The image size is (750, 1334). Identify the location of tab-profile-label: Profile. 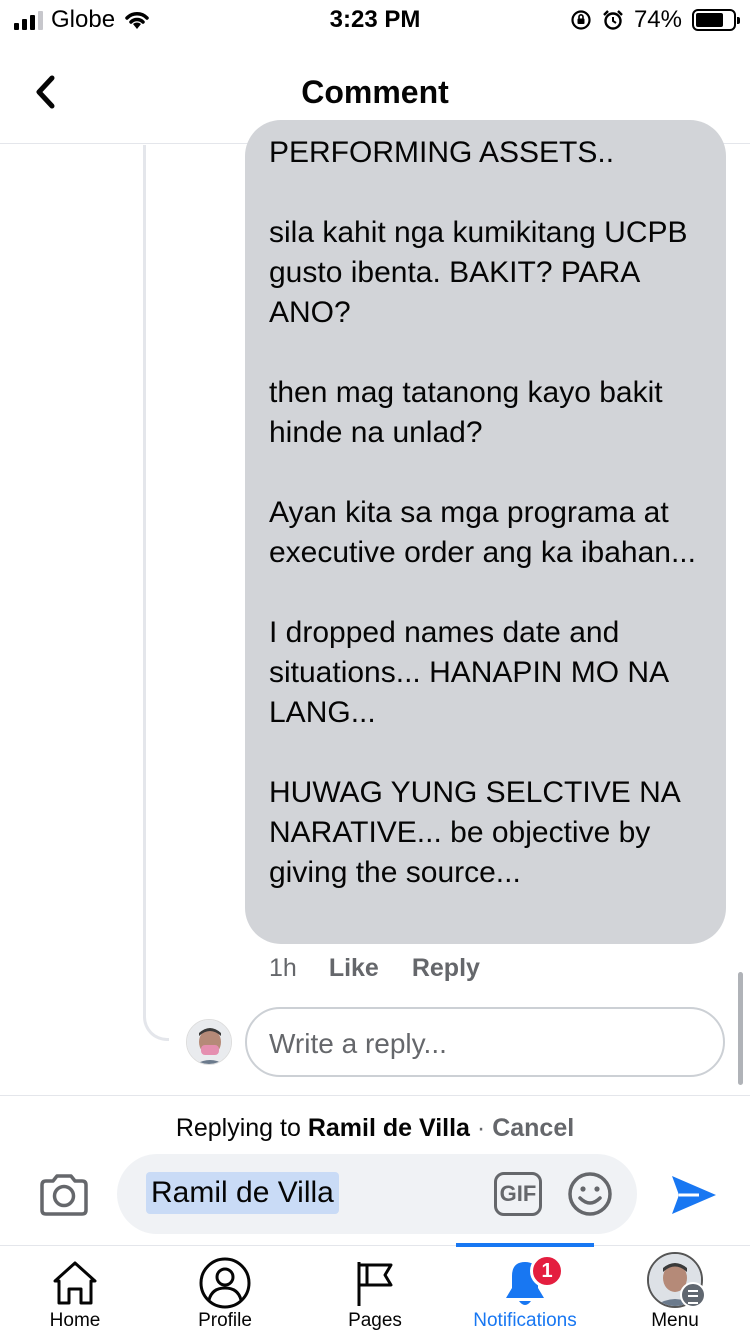
(225, 1320).